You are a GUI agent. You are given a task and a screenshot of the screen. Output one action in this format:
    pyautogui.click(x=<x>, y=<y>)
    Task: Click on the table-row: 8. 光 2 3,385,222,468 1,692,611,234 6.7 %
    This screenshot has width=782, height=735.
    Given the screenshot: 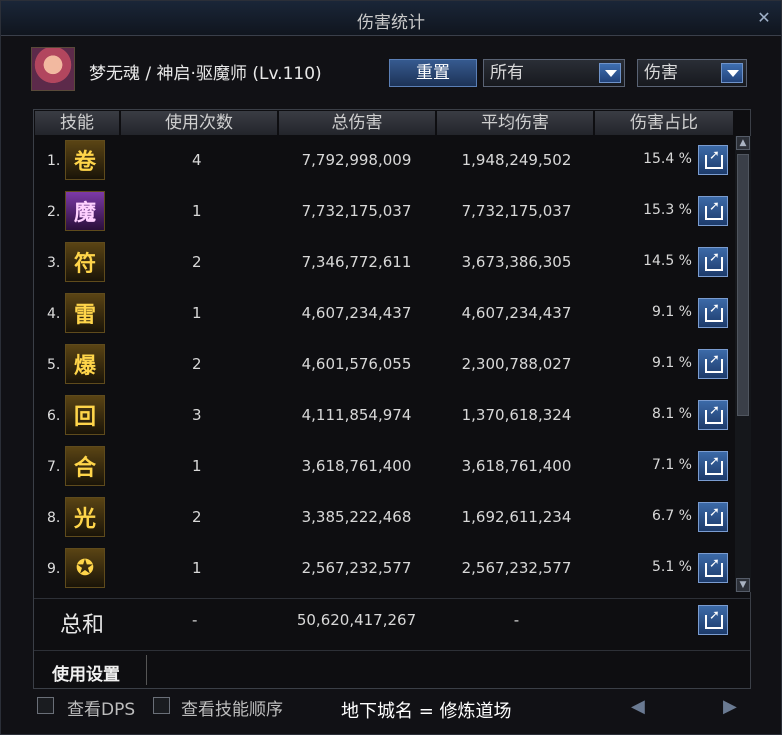 What is the action you would take?
    pyautogui.click(x=384, y=518)
    